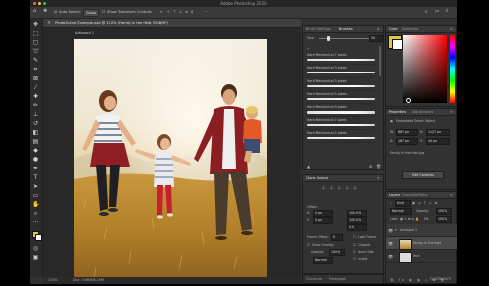  Describe the element at coordinates (370, 166) in the screenshot. I see `new-brush-icon: ⊞` at that location.